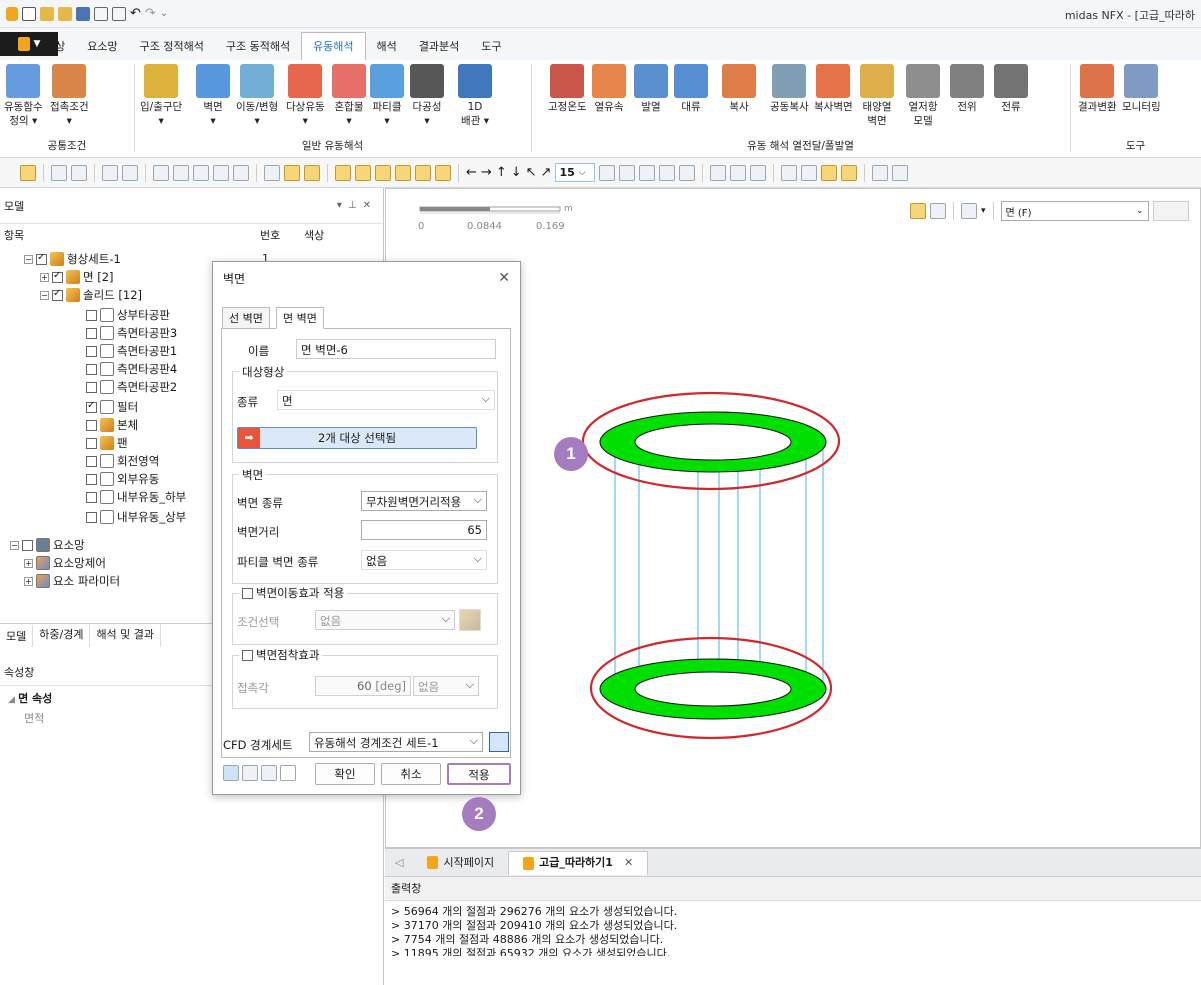 The height and width of the screenshot is (985, 1201). I want to click on tree-item: 내부유동_하부, so click(136, 497).